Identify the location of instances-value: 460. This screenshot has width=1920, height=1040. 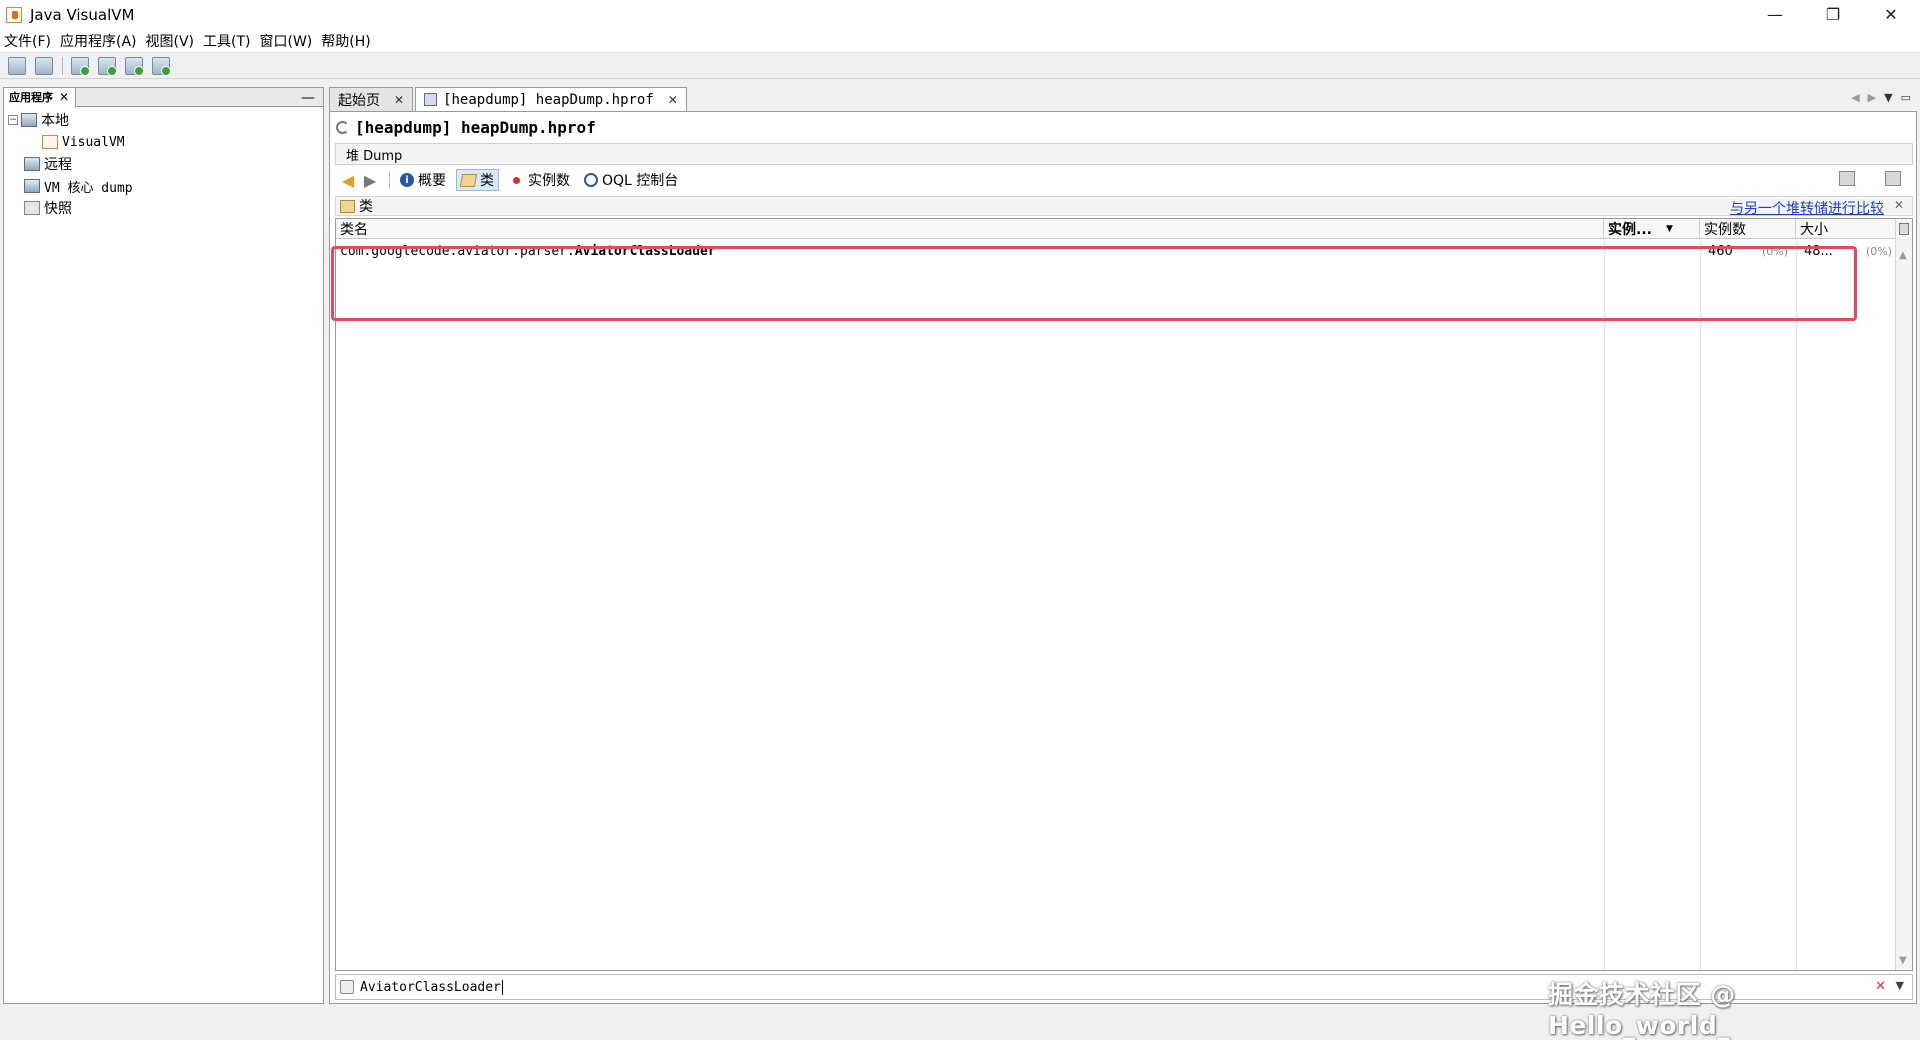
(1720, 251).